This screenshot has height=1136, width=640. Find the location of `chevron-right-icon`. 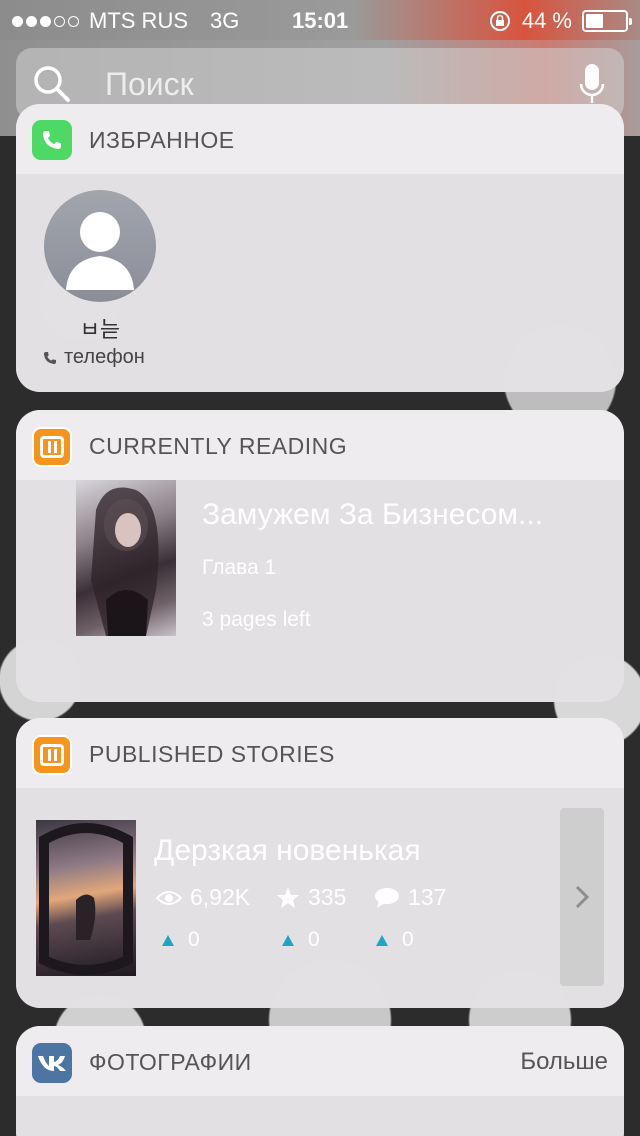

chevron-right-icon is located at coordinates (582, 897).